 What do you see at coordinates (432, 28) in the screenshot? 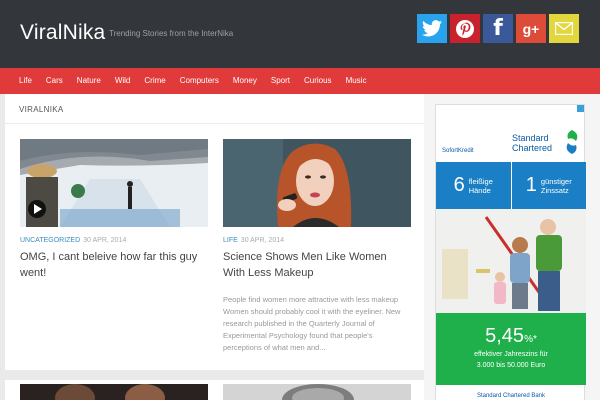
I see `twitter-icon` at bounding box center [432, 28].